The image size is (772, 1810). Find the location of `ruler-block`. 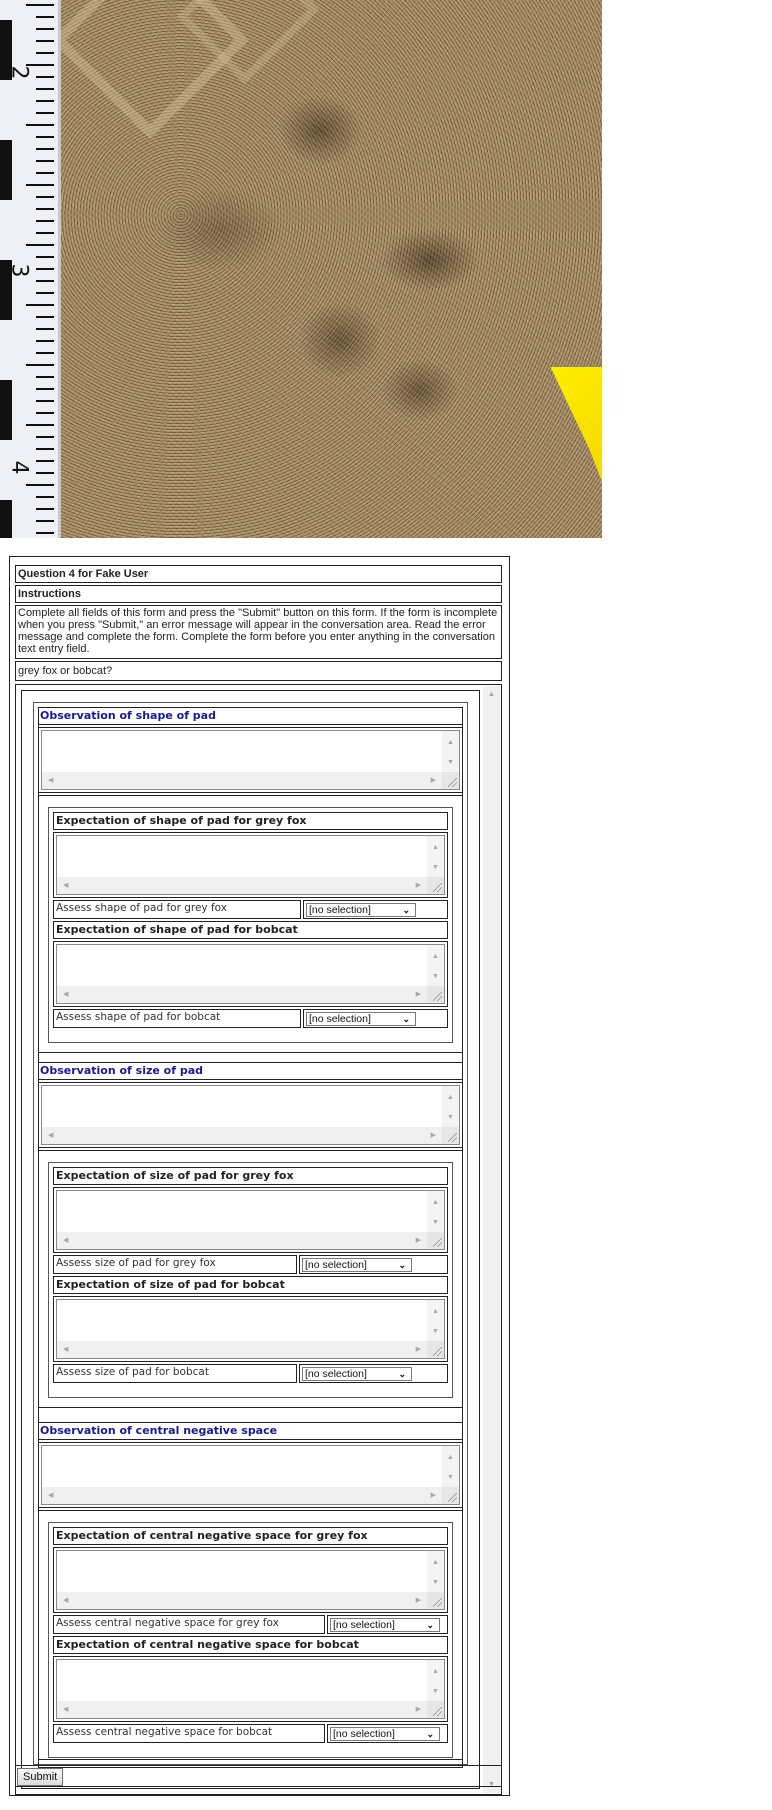

ruler-block is located at coordinates (6, 519).